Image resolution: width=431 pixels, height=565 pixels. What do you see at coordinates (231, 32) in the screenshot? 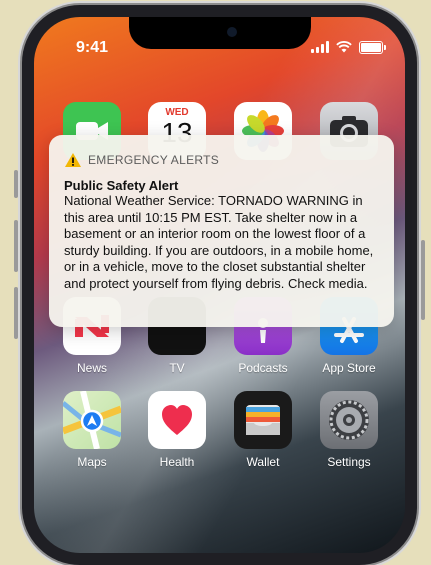
I see `front-camera` at bounding box center [231, 32].